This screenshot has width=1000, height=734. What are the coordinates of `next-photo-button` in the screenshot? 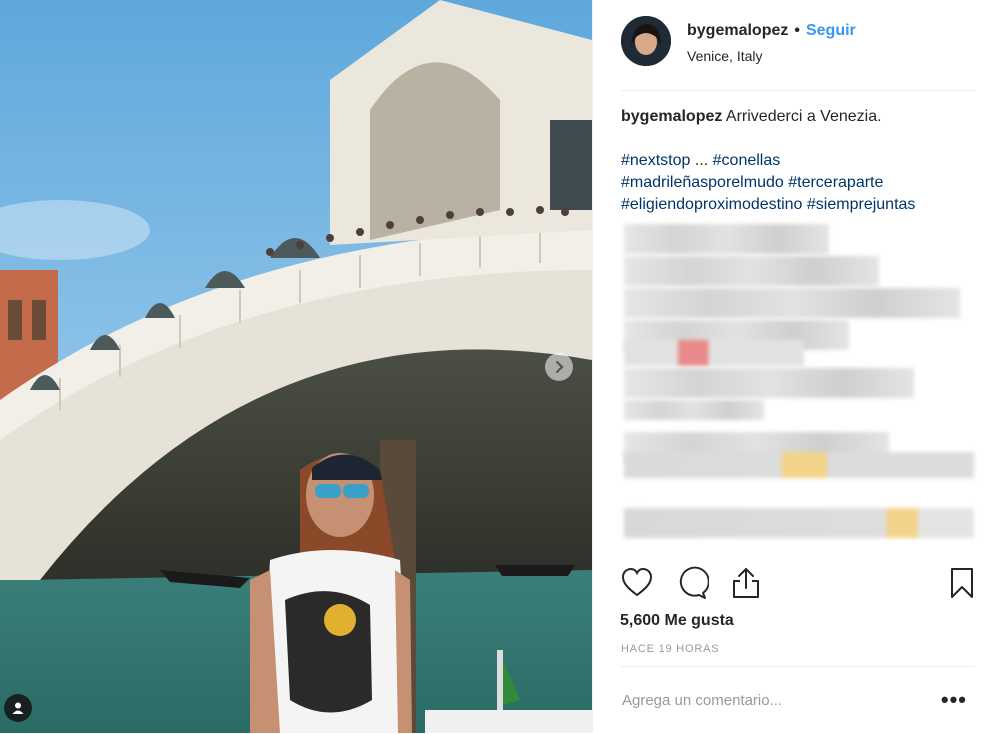 It's located at (559, 367).